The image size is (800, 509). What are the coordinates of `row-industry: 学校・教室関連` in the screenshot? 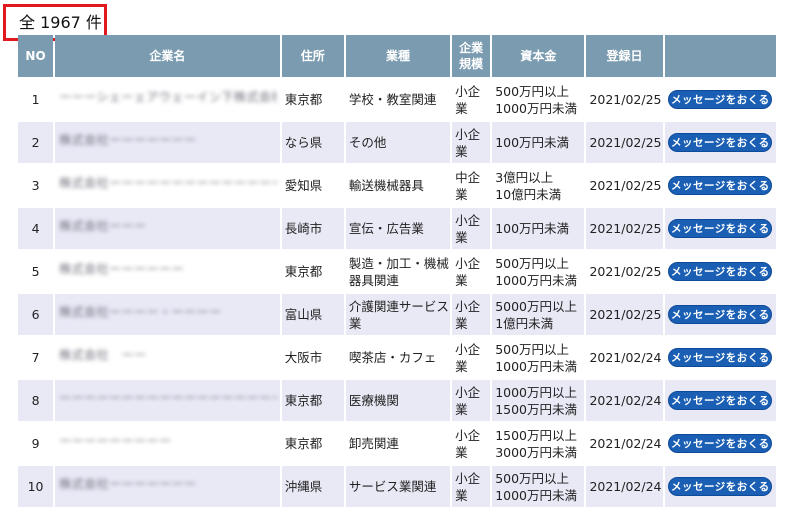 It's located at (398, 99).